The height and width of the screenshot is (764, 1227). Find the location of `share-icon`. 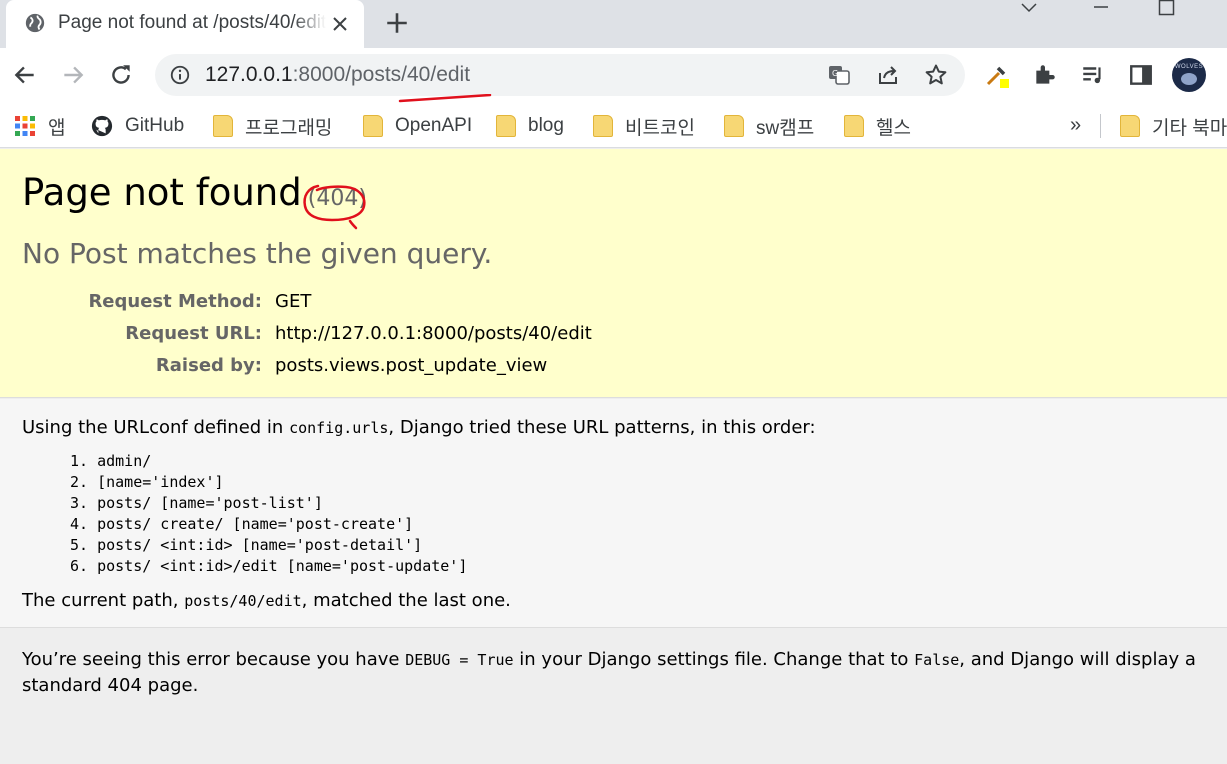

share-icon is located at coordinates (888, 75).